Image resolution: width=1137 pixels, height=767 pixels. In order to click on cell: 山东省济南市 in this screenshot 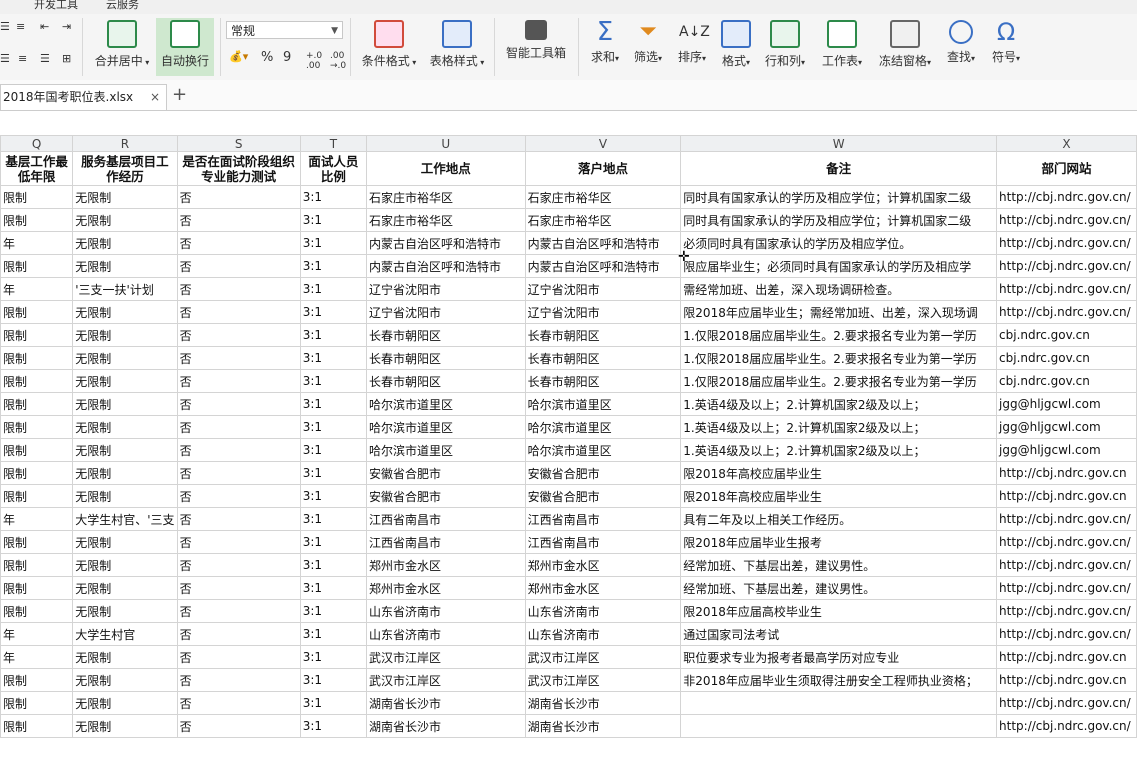, I will do `click(603, 611)`.